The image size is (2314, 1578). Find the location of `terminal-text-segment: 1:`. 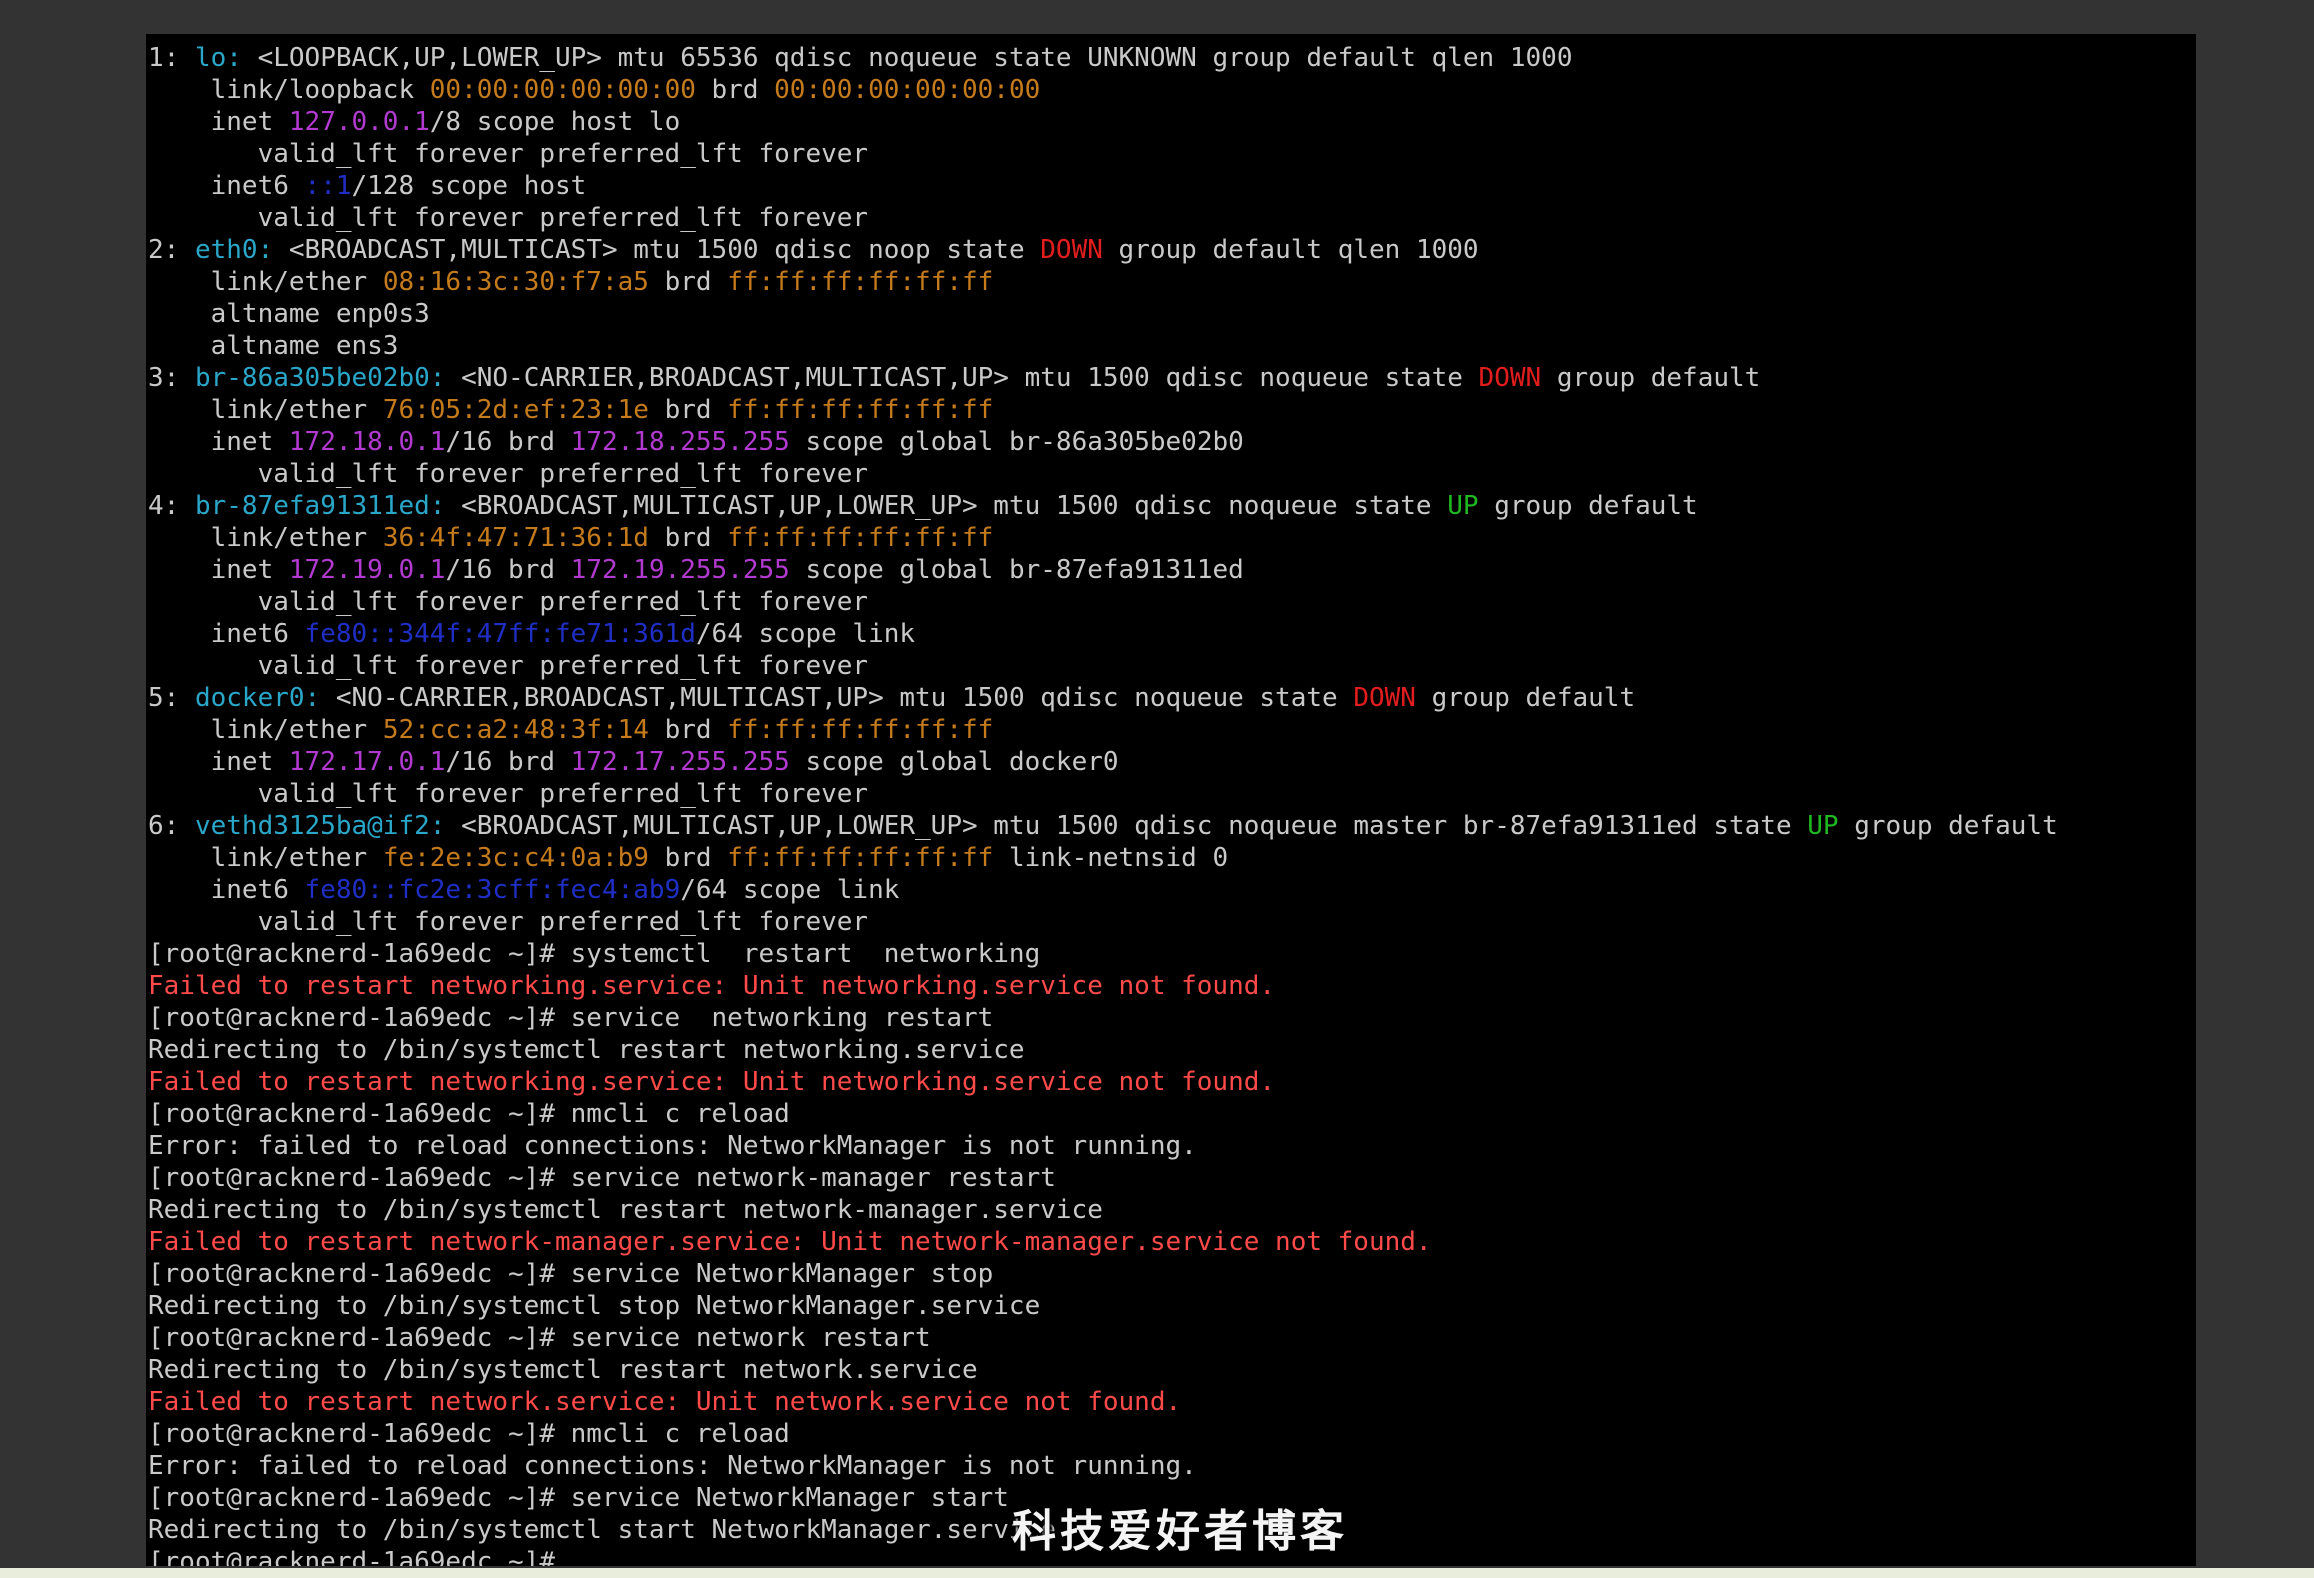

terminal-text-segment: 1: is located at coordinates (171, 58).